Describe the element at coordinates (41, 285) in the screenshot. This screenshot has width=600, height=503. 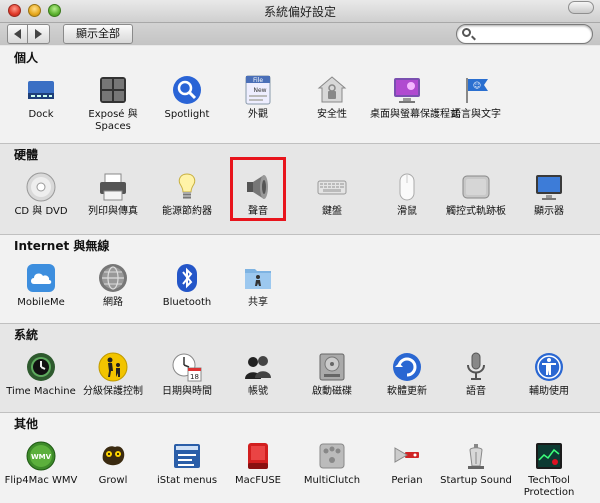
I see `pref-pane-mobileme: MobileMe` at that location.